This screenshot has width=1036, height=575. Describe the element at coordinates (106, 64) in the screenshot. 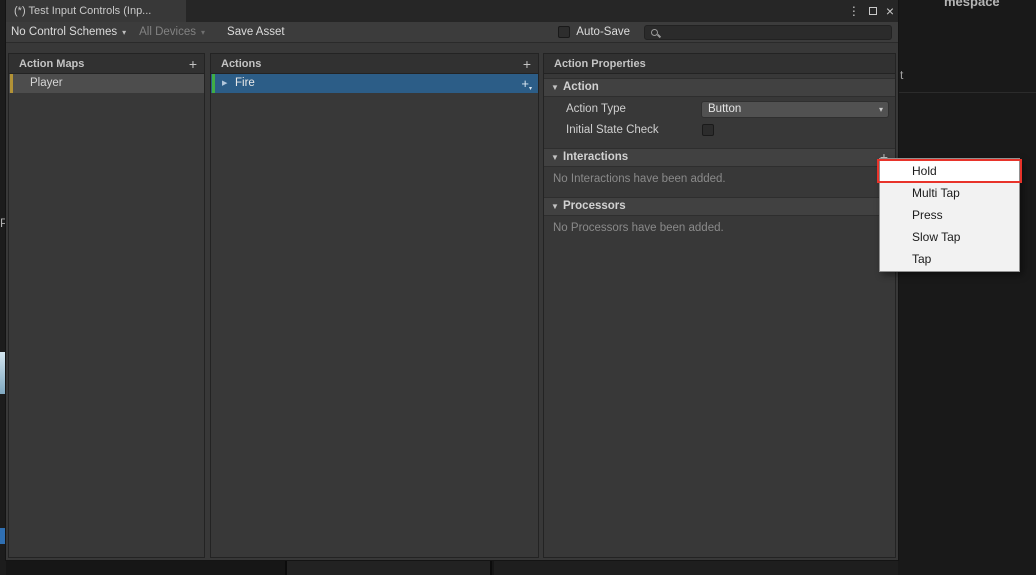

I see `action-maps-header: Action Maps +` at that location.